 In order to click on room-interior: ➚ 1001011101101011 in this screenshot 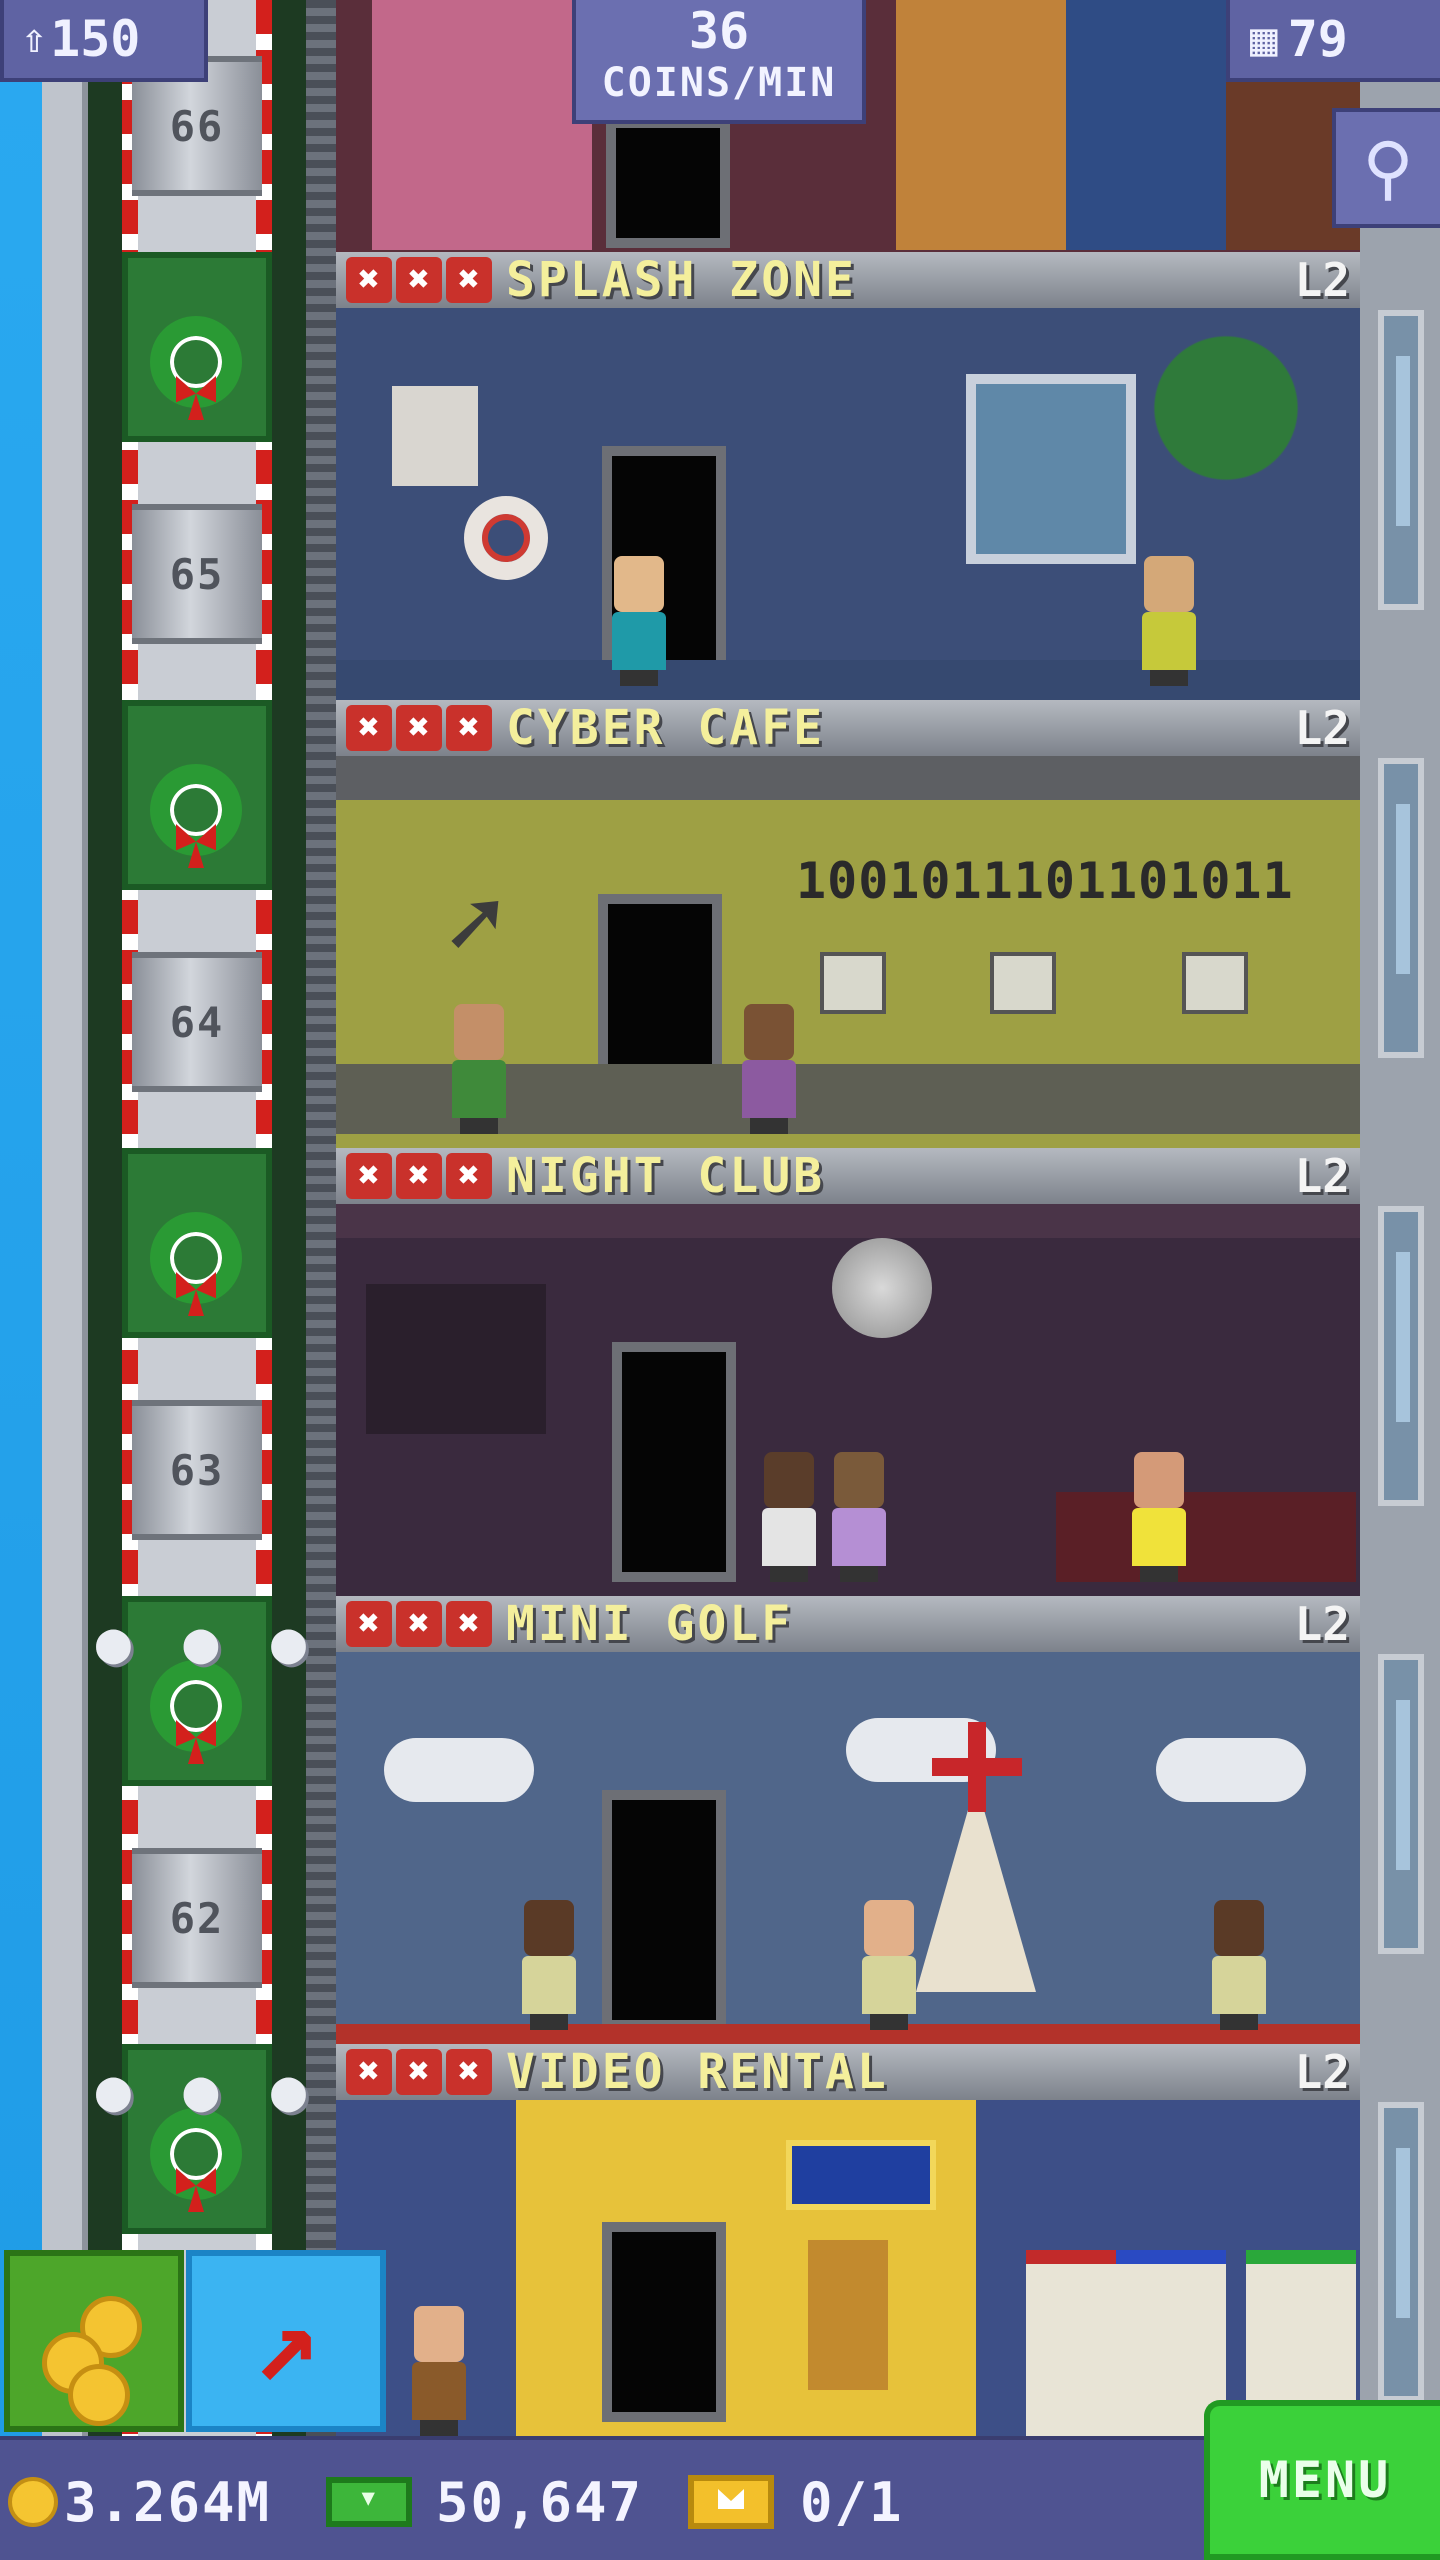, I will do `click(848, 952)`.